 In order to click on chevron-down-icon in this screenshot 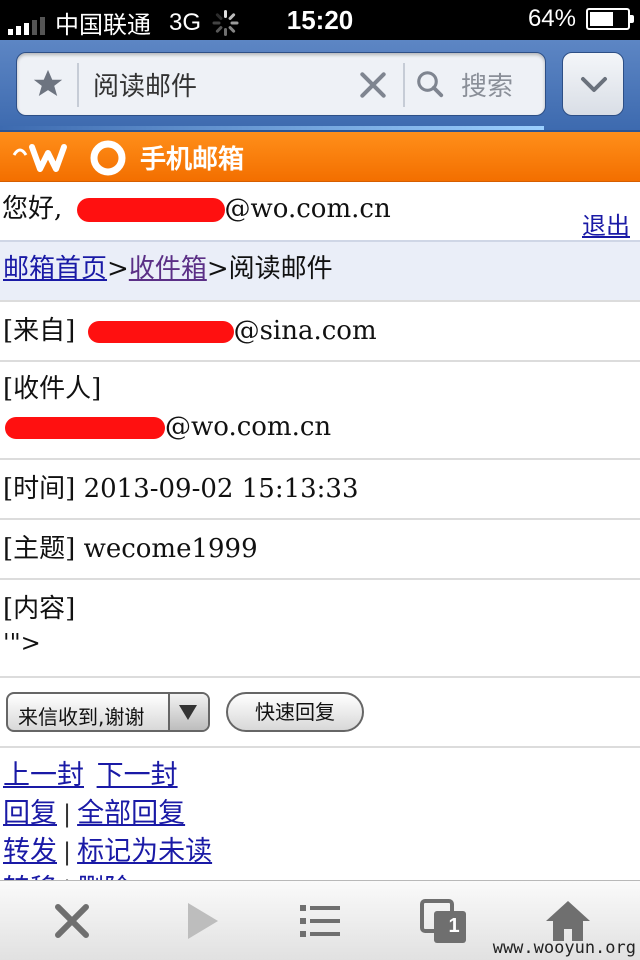, I will do `click(594, 84)`.